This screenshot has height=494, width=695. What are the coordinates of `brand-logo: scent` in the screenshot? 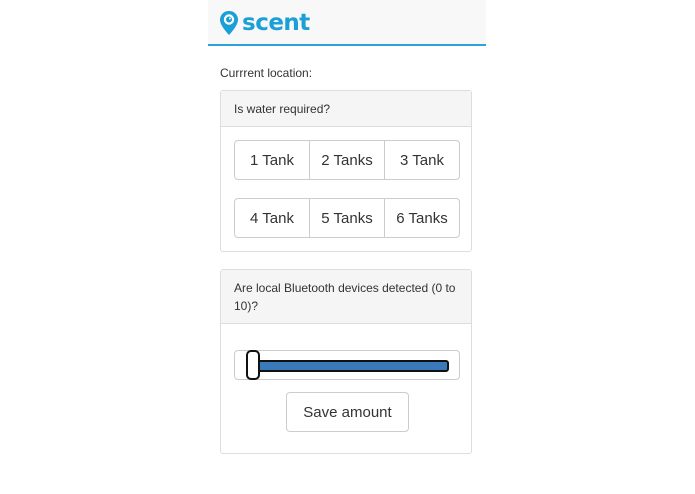 It's located at (264, 23).